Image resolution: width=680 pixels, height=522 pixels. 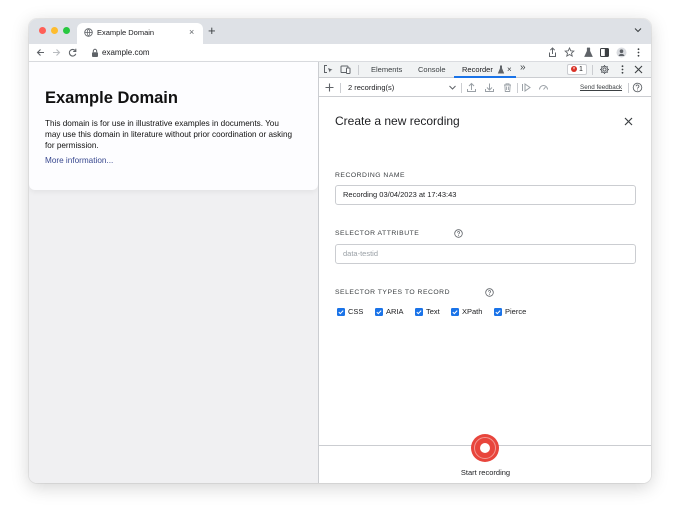 What do you see at coordinates (501, 69) in the screenshot?
I see `experiment-flask-icon` at bounding box center [501, 69].